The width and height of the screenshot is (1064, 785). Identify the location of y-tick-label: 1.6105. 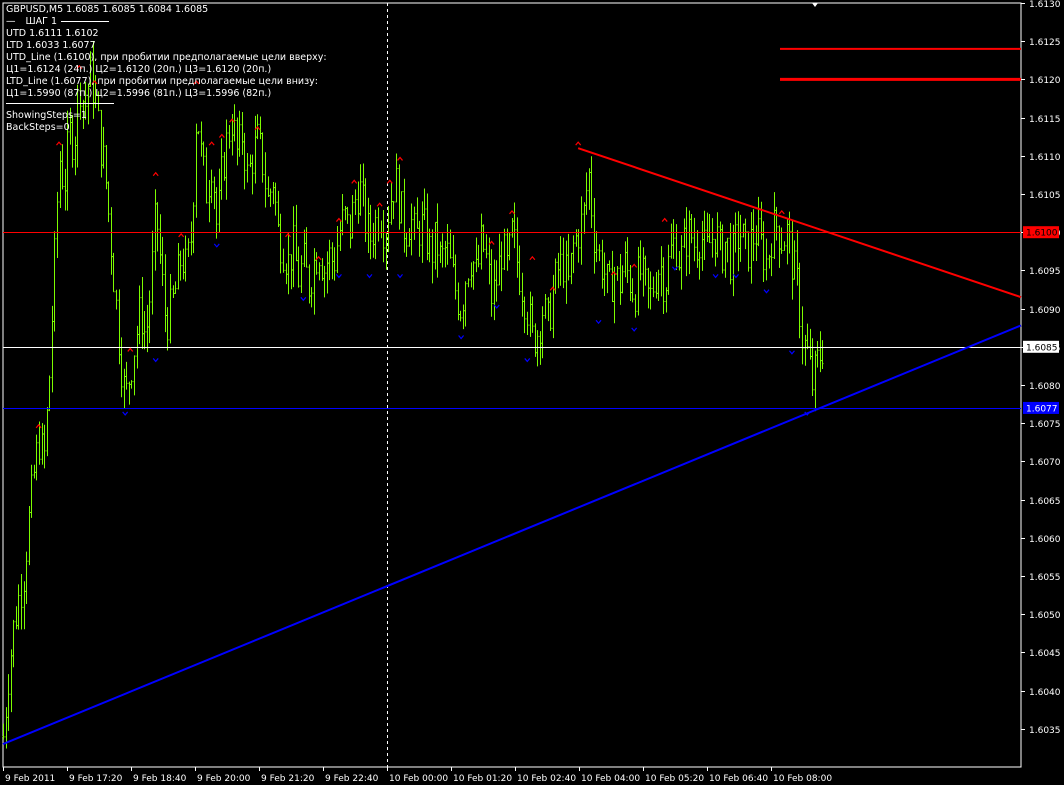
(1045, 196).